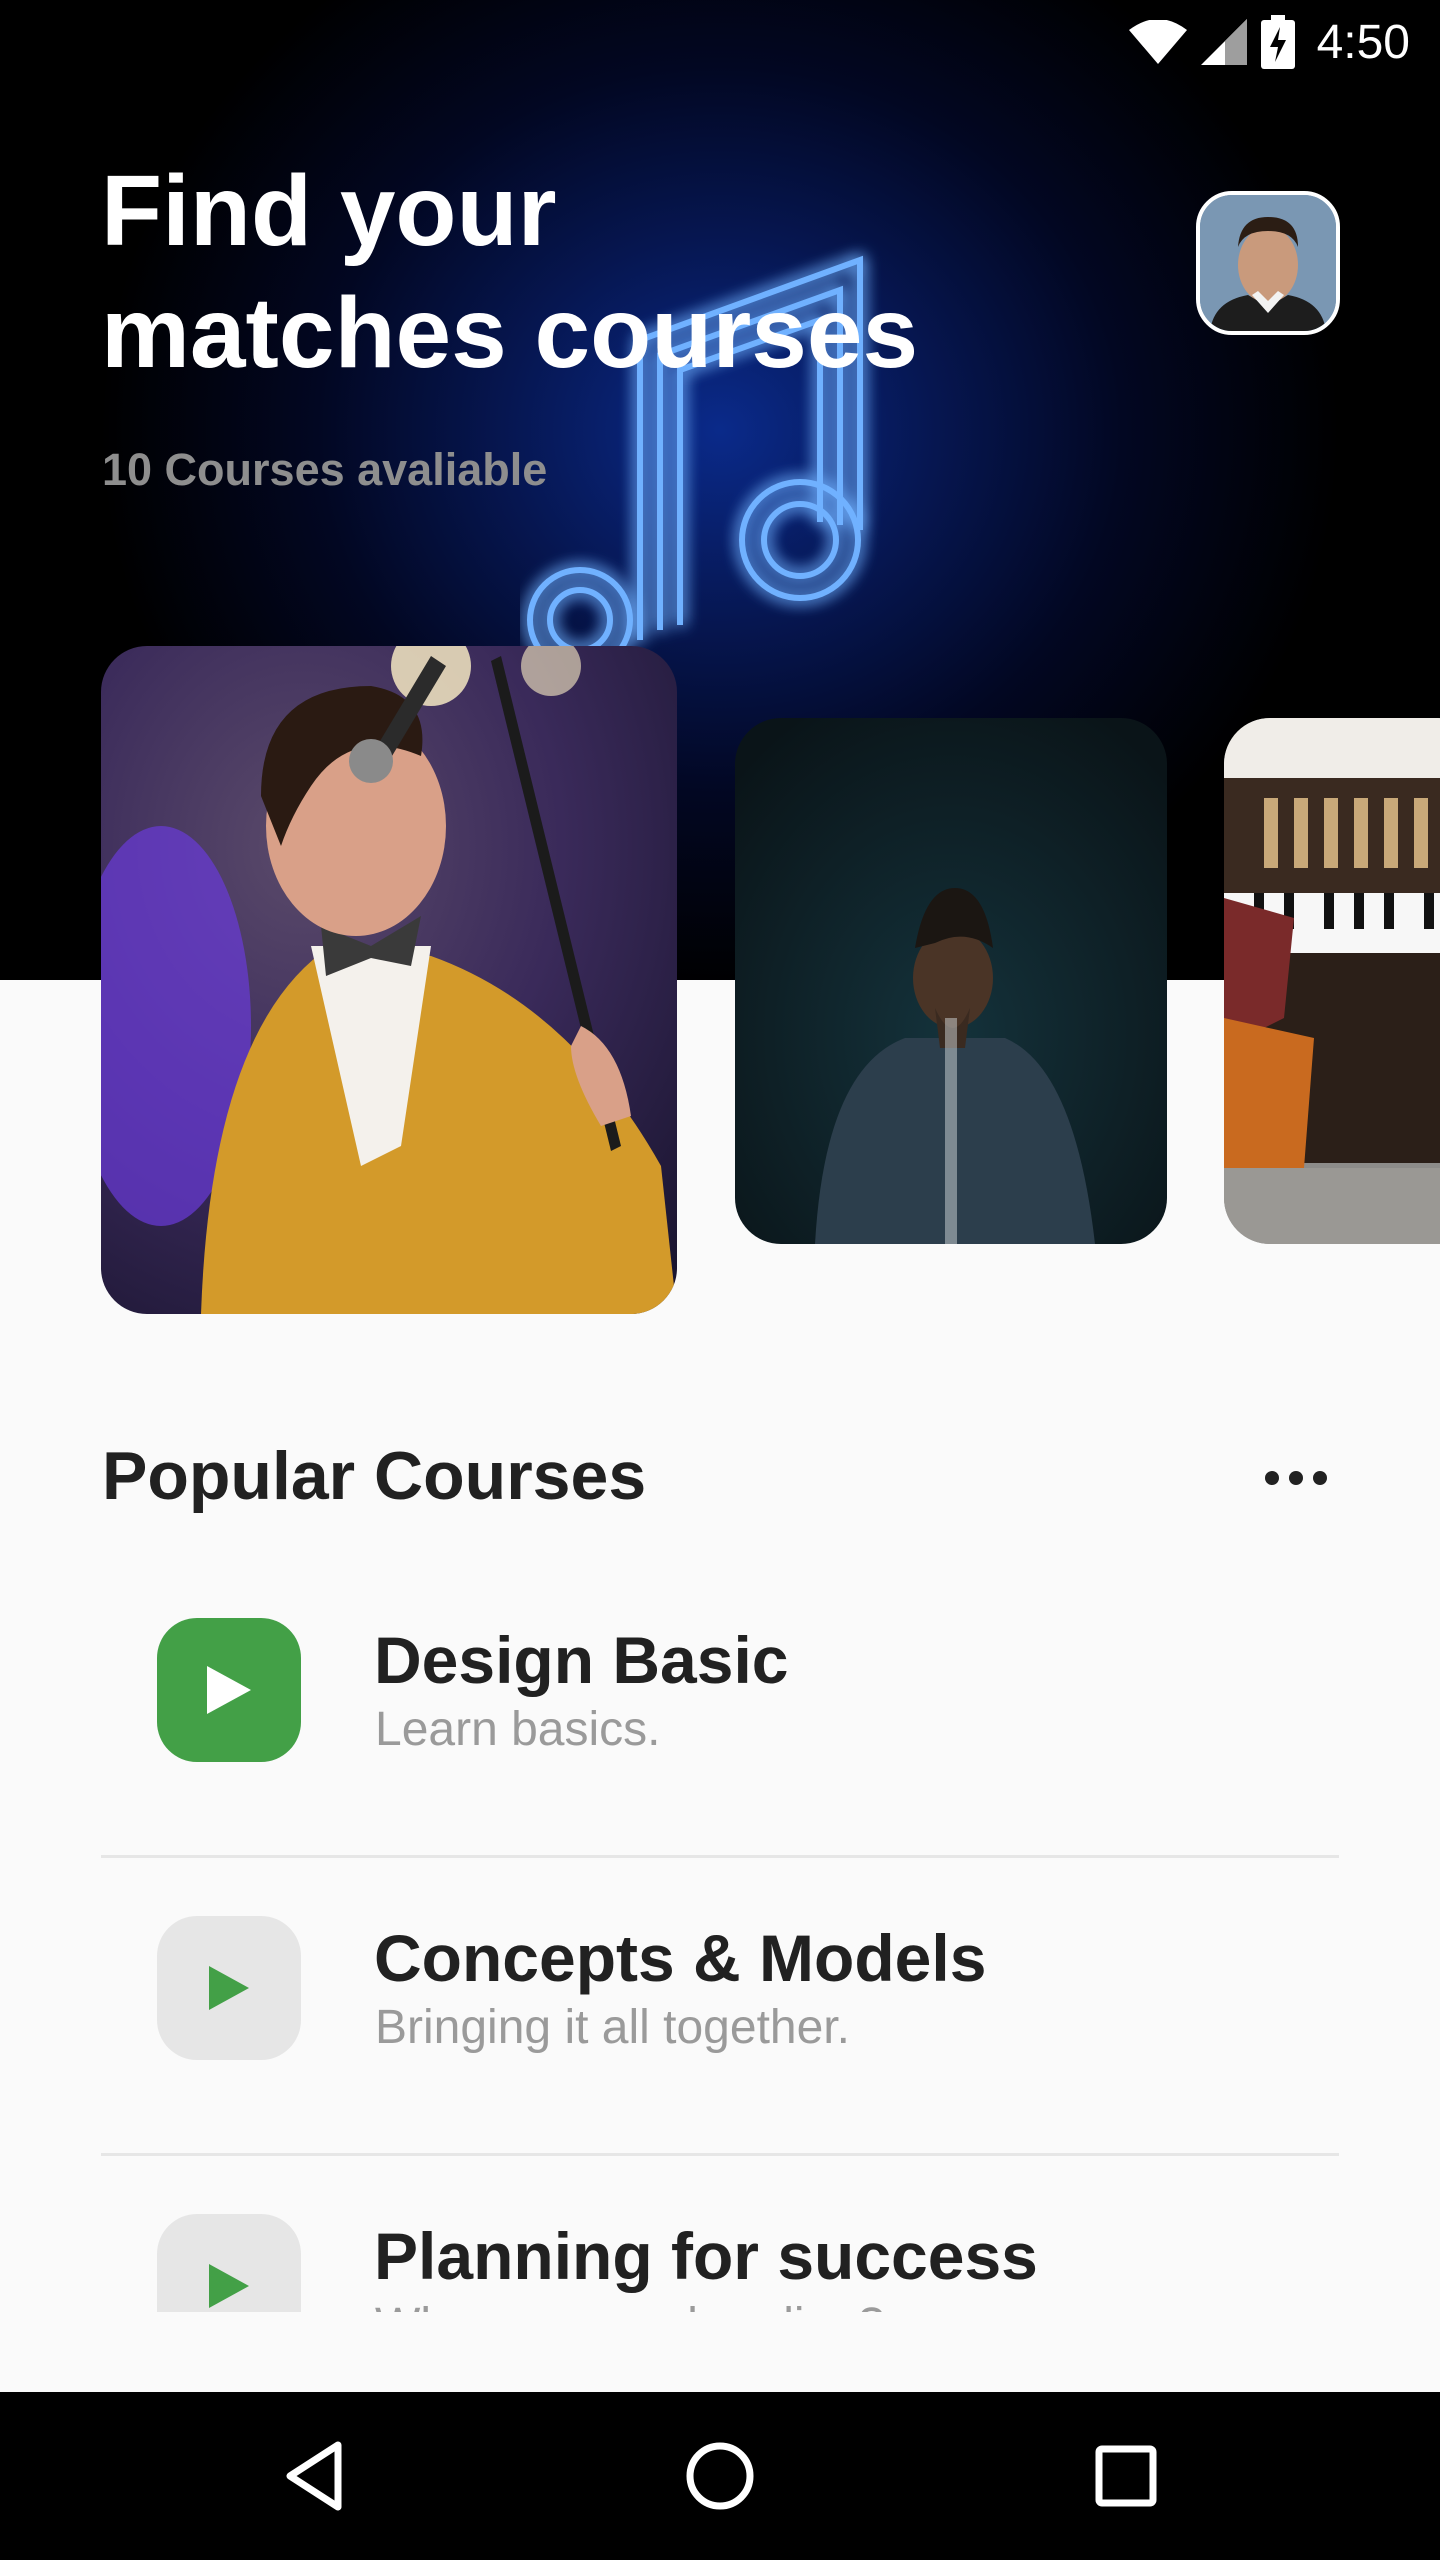 The height and width of the screenshot is (2560, 1440). What do you see at coordinates (1223, 42) in the screenshot?
I see `signal-icon` at bounding box center [1223, 42].